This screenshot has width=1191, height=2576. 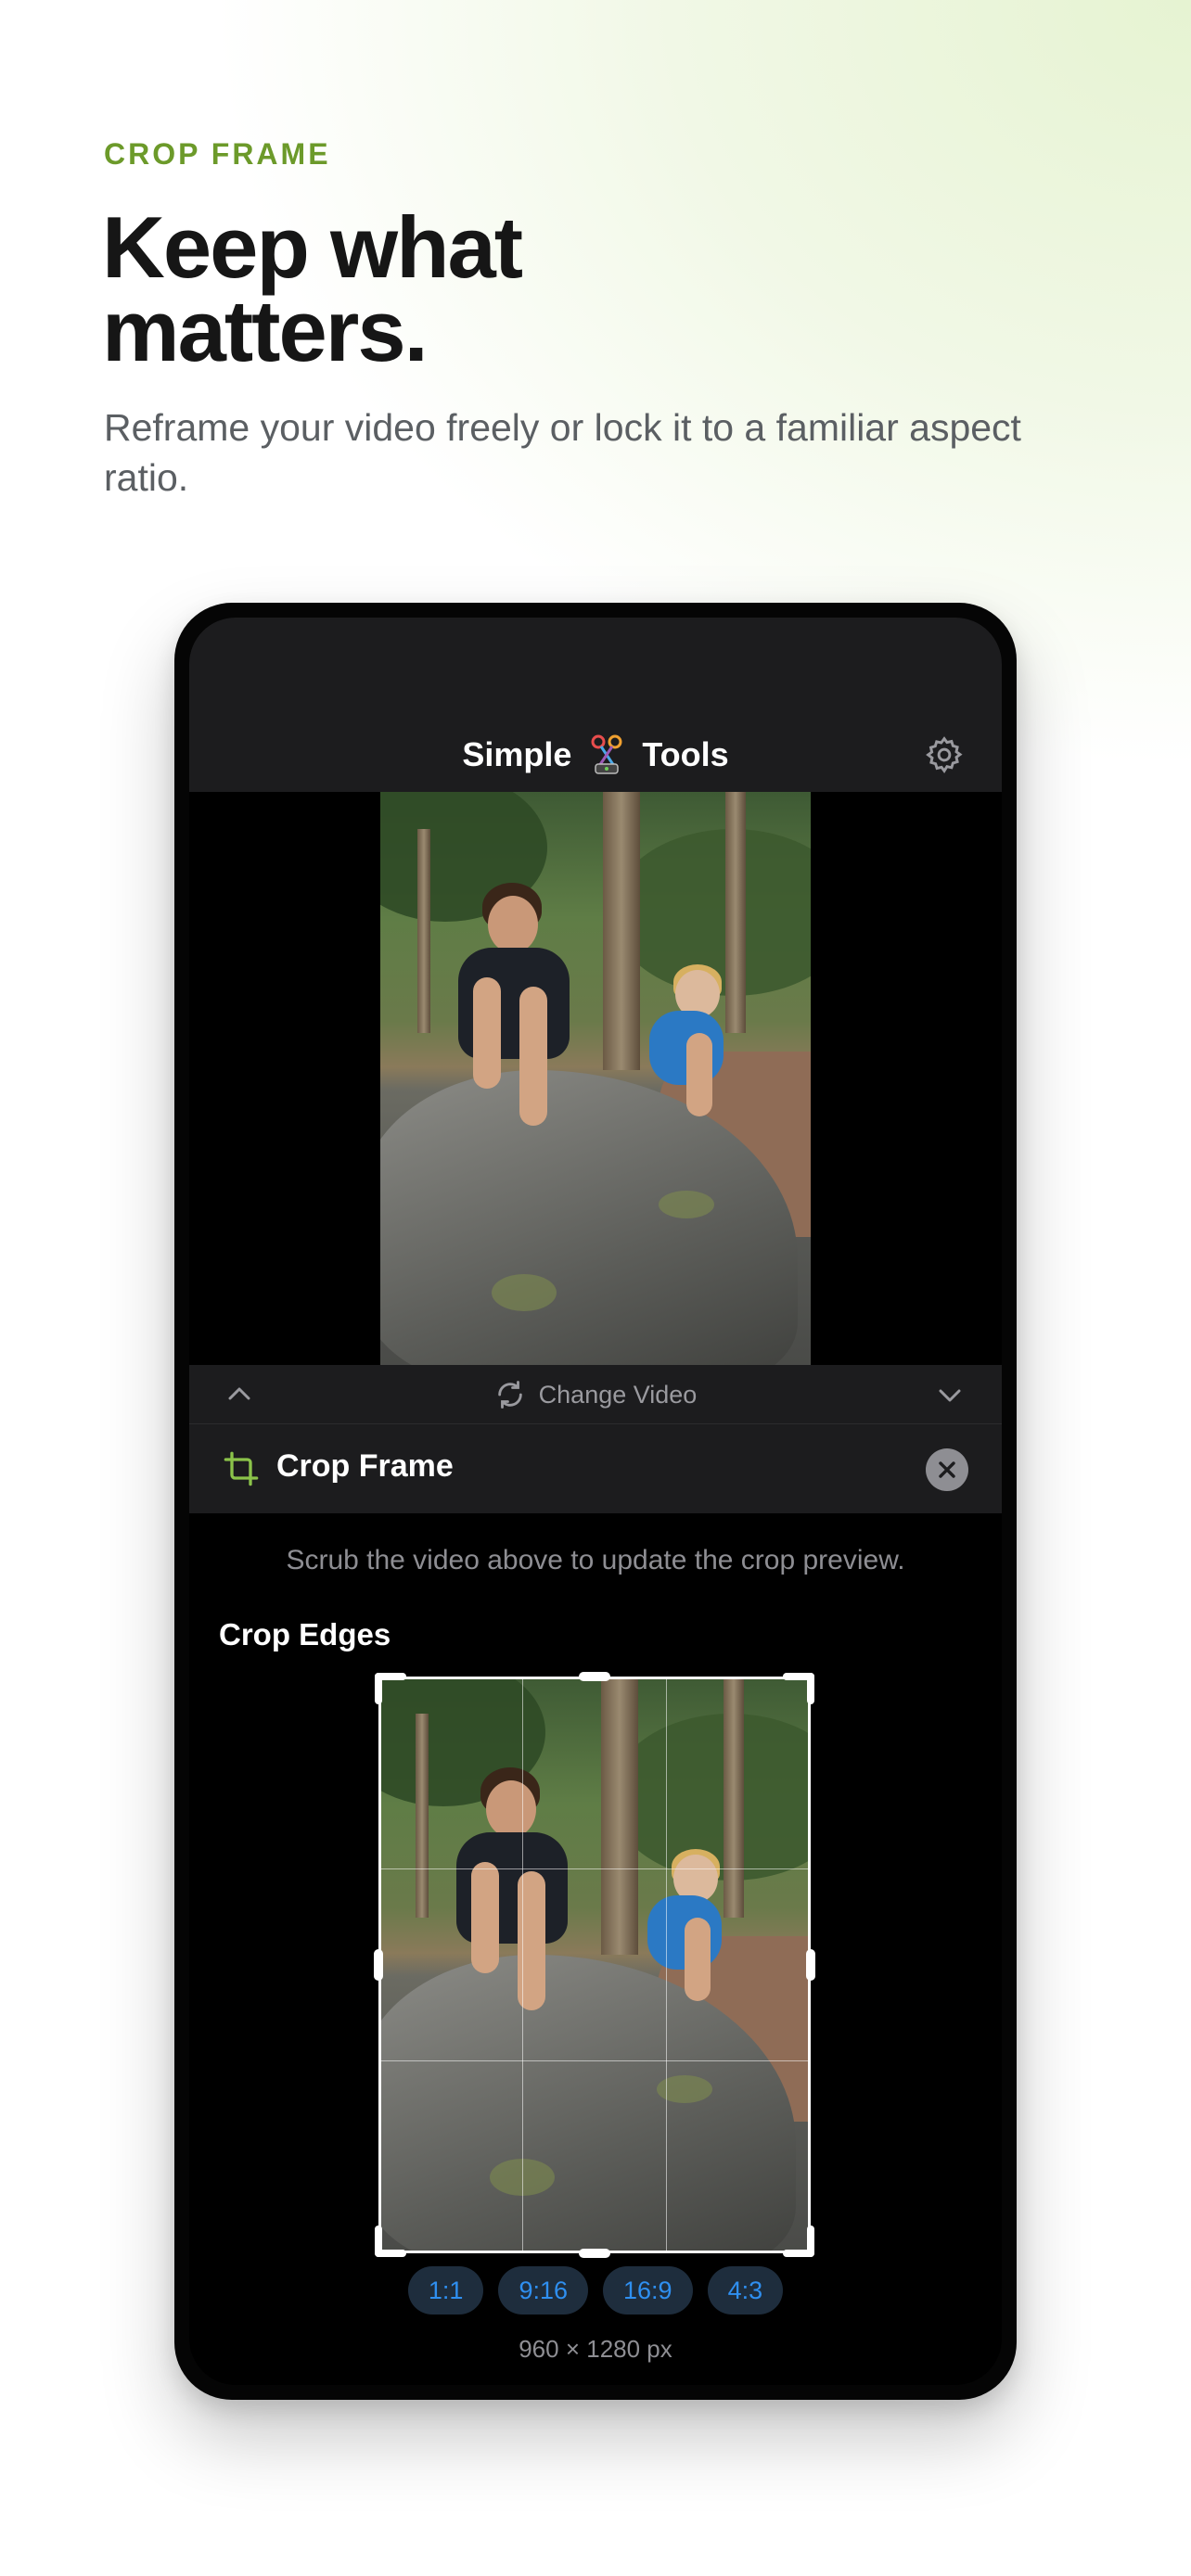 What do you see at coordinates (241, 1468) in the screenshot?
I see `crop-icon` at bounding box center [241, 1468].